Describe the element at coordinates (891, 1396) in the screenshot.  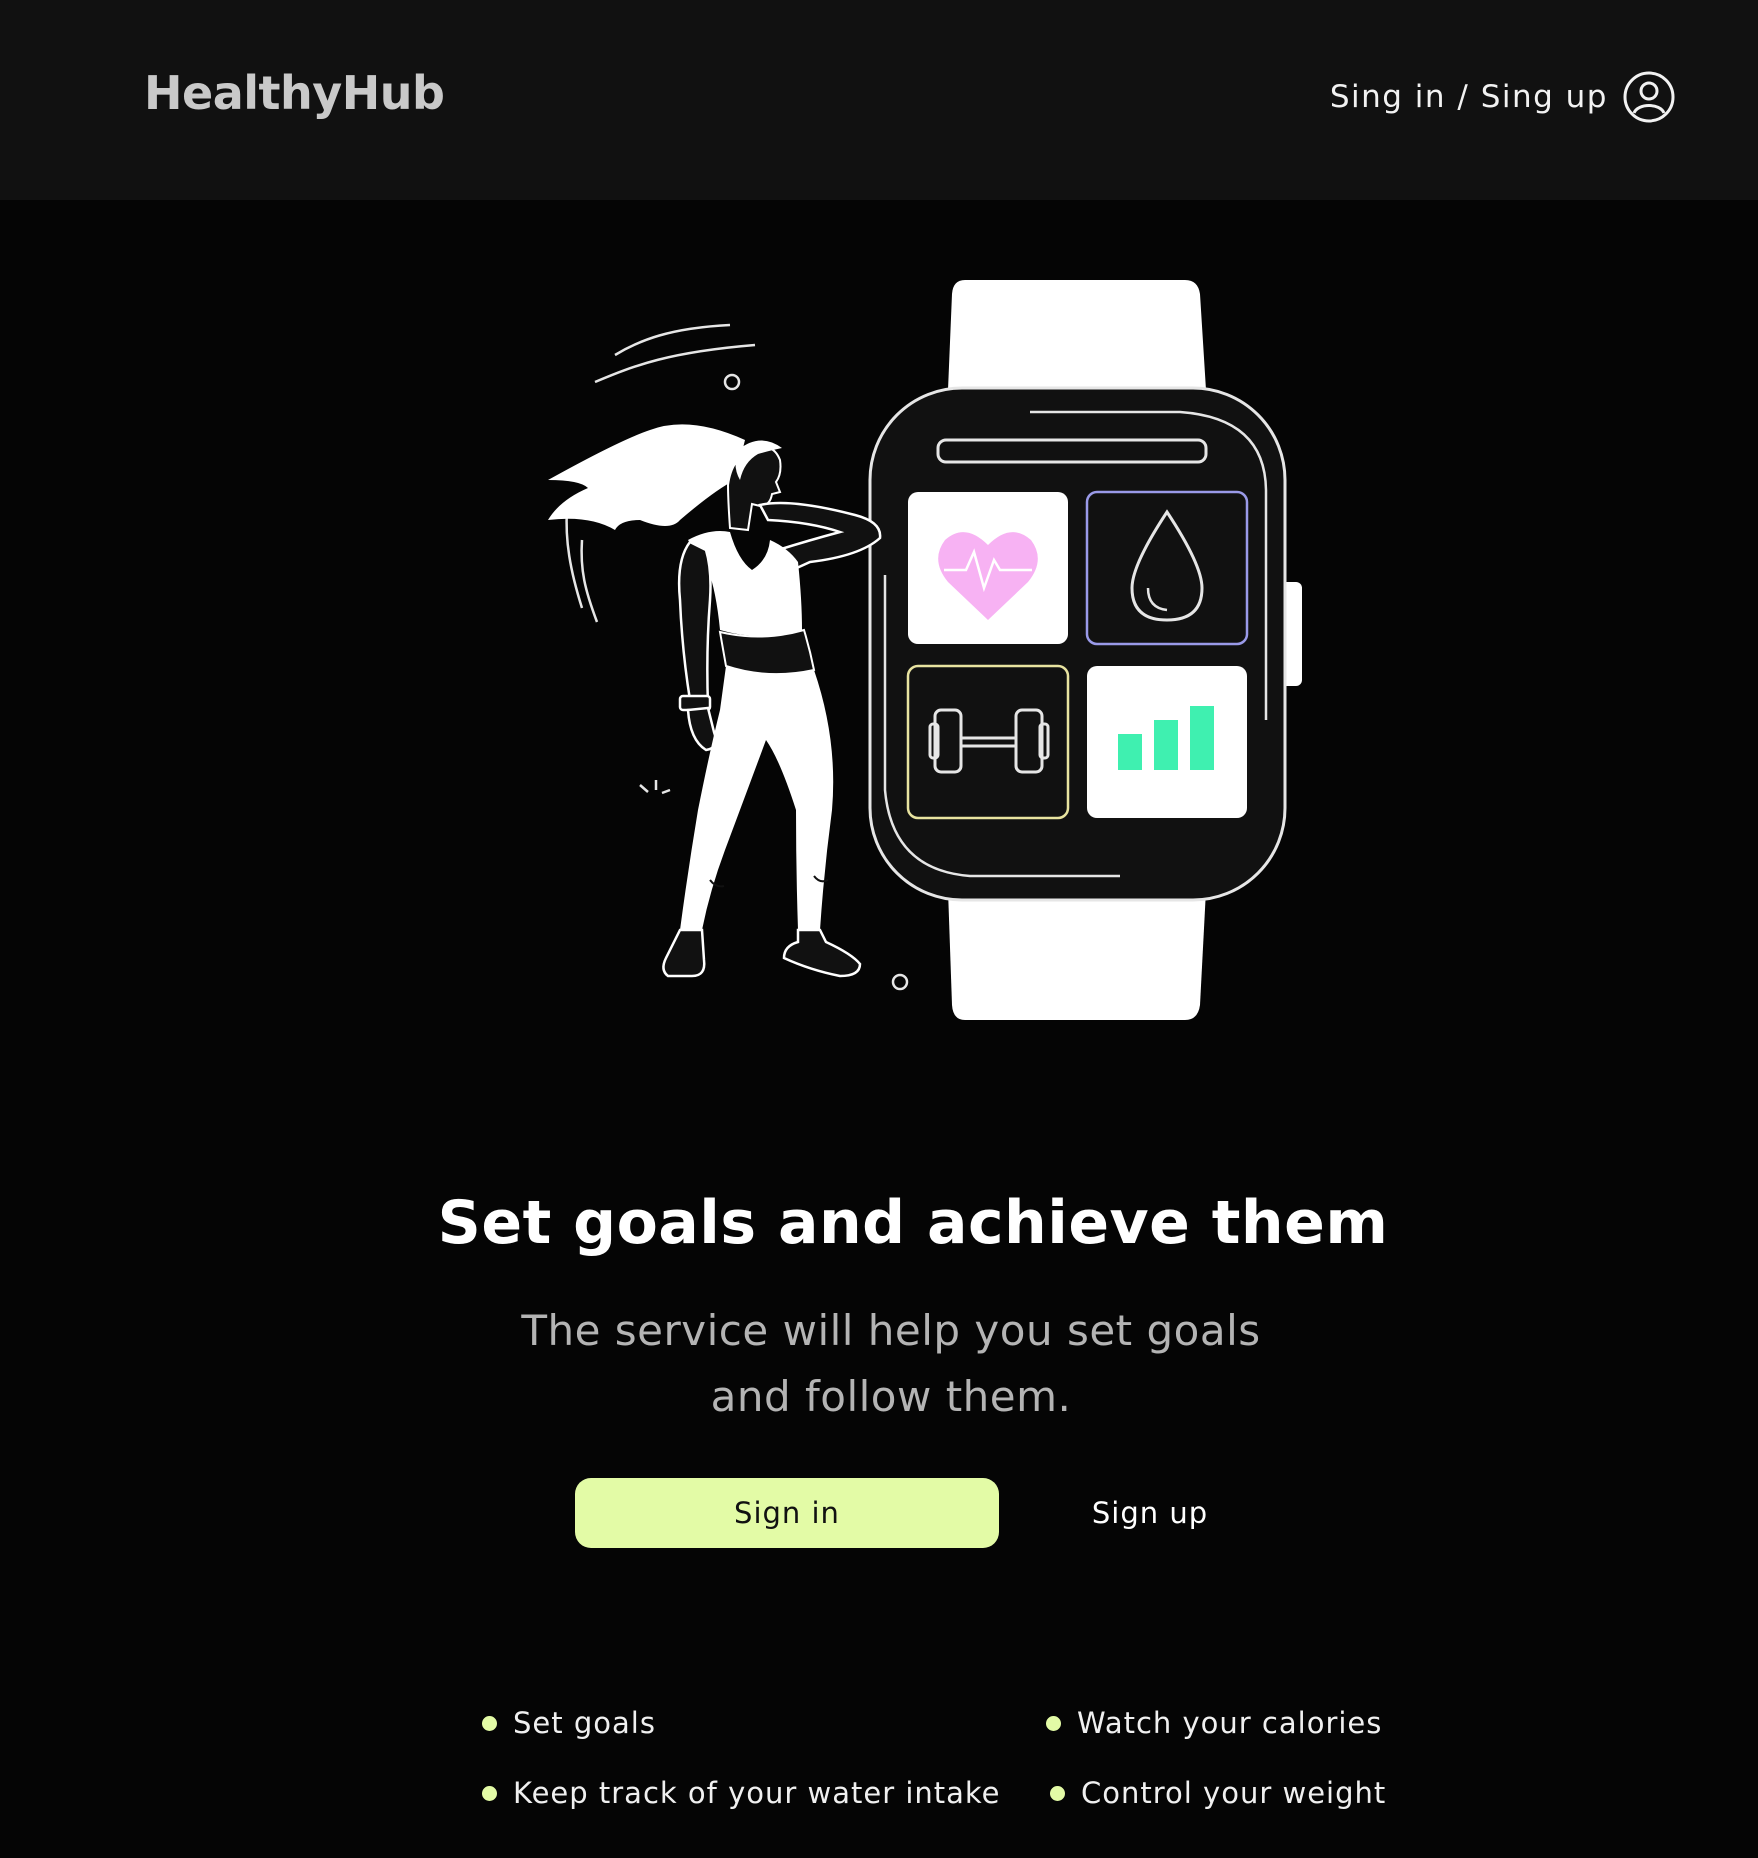
I see `subtitle-line-2: and follow them.` at that location.